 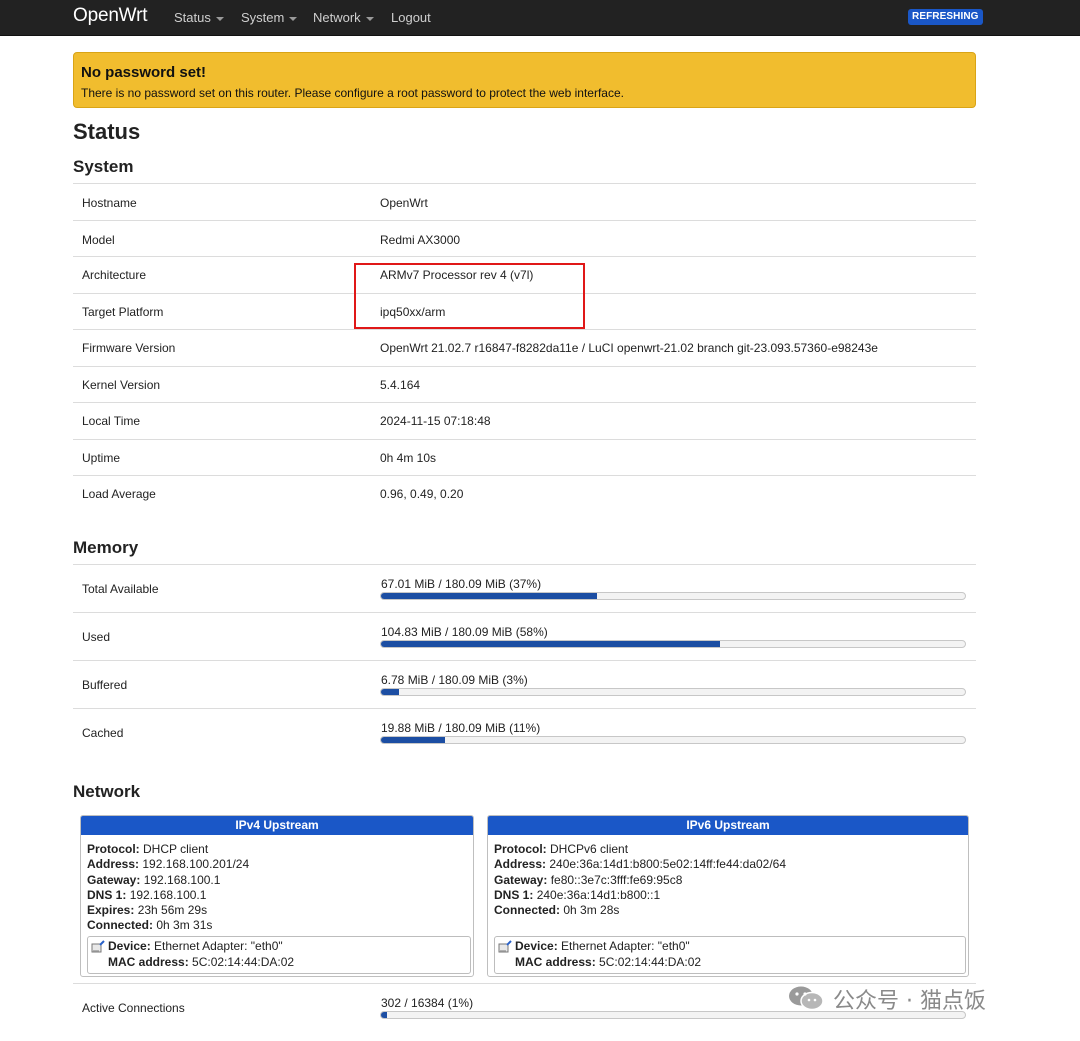 What do you see at coordinates (461, 584) in the screenshot?
I see `progress-label: 67.01 MiB / 180.09 MiB (37%)` at bounding box center [461, 584].